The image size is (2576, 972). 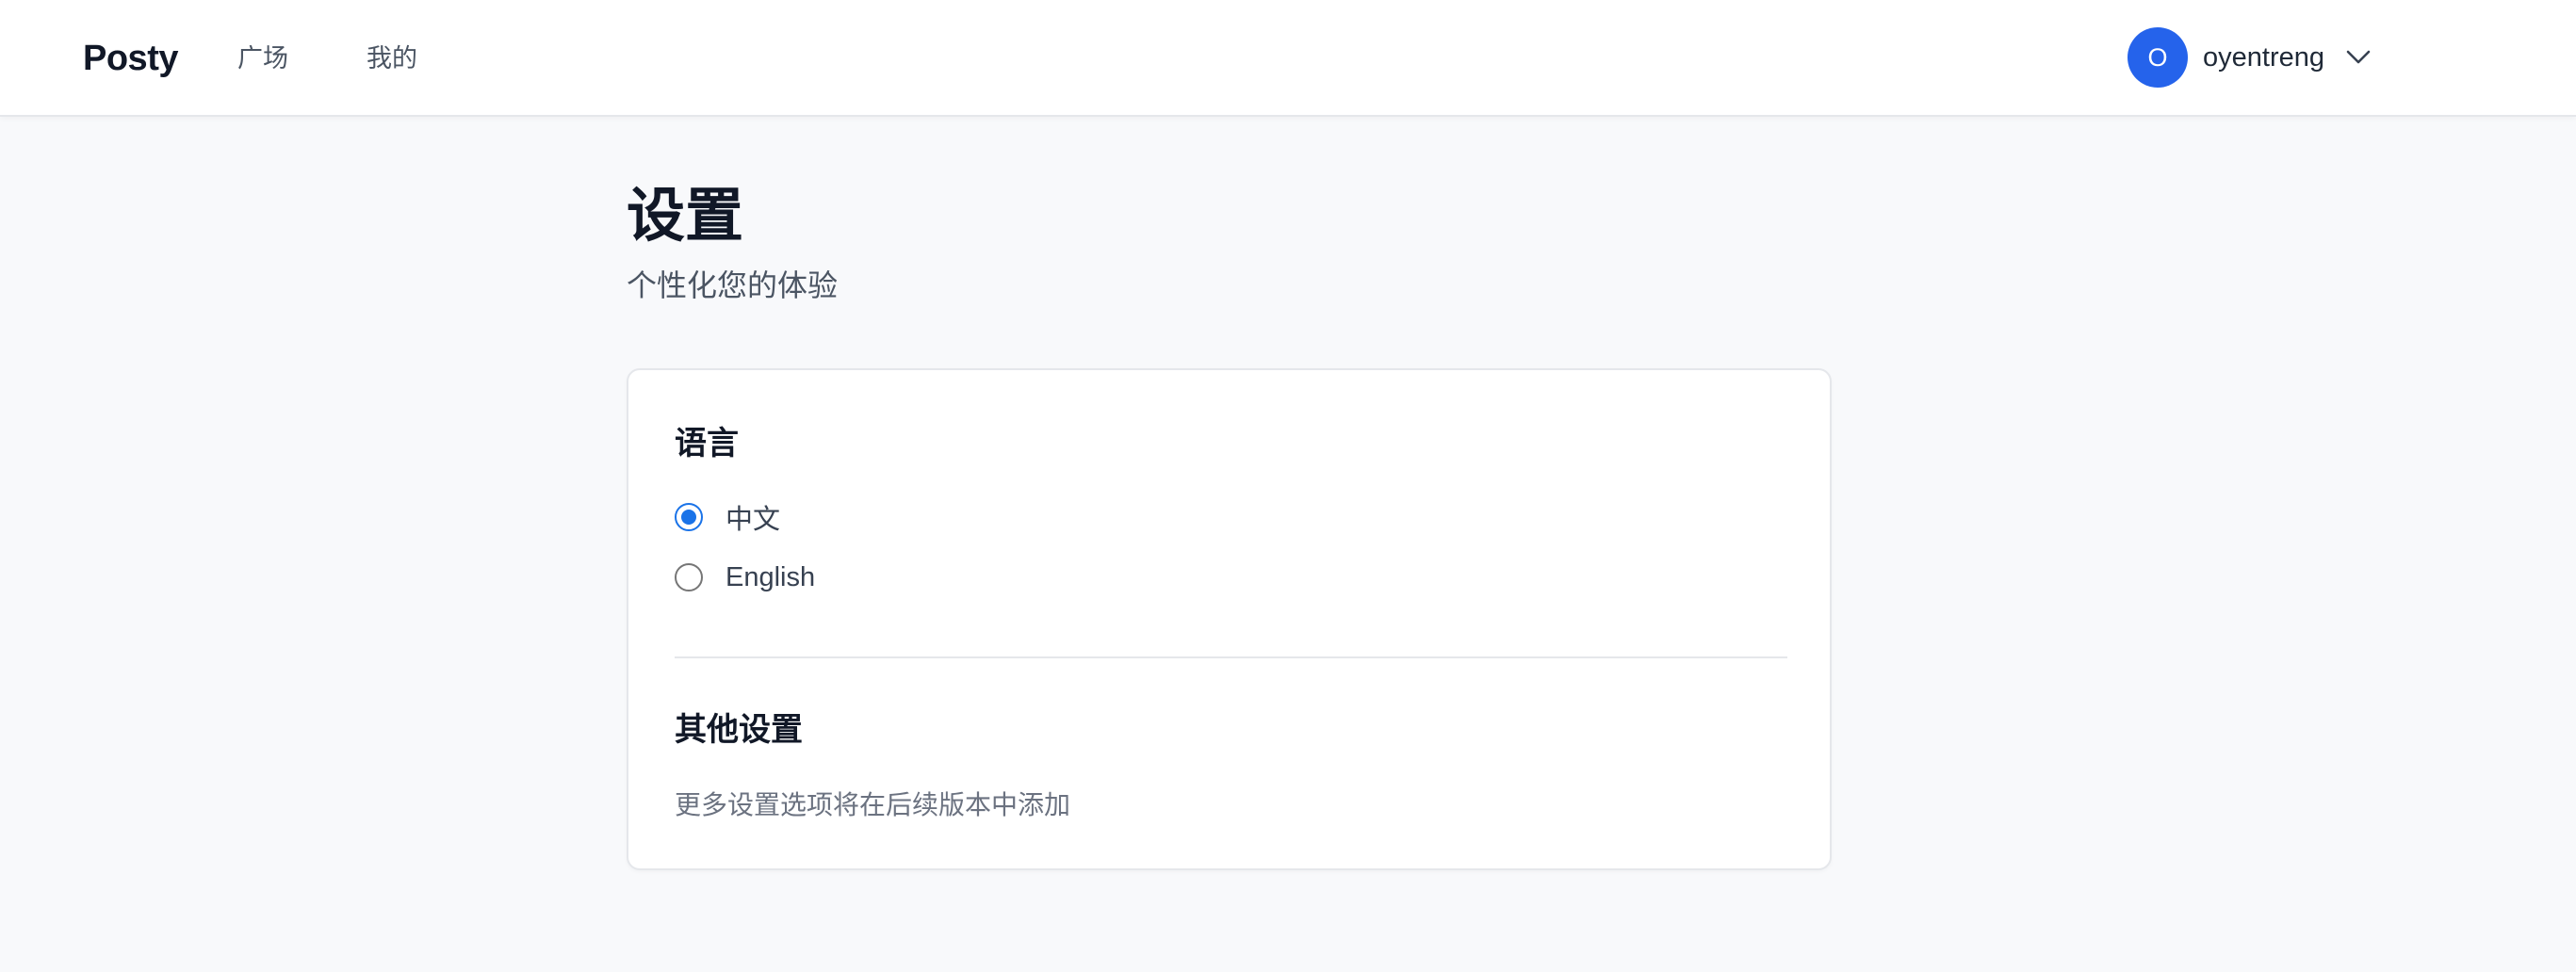 What do you see at coordinates (707, 444) in the screenshot?
I see `language-section-title: 语言` at bounding box center [707, 444].